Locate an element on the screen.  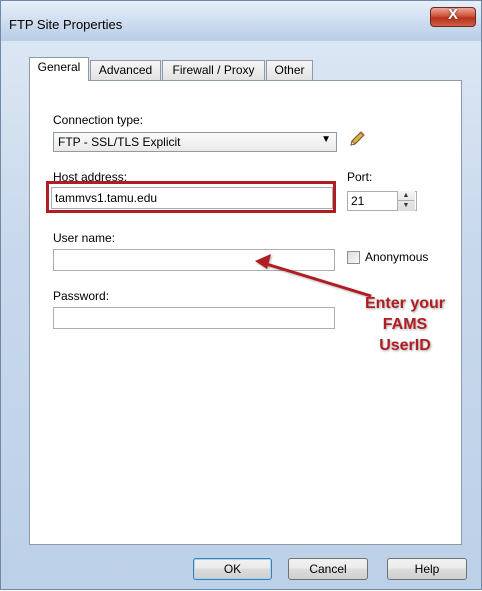
annotation-line-1: Enter your is located at coordinates (404, 303).